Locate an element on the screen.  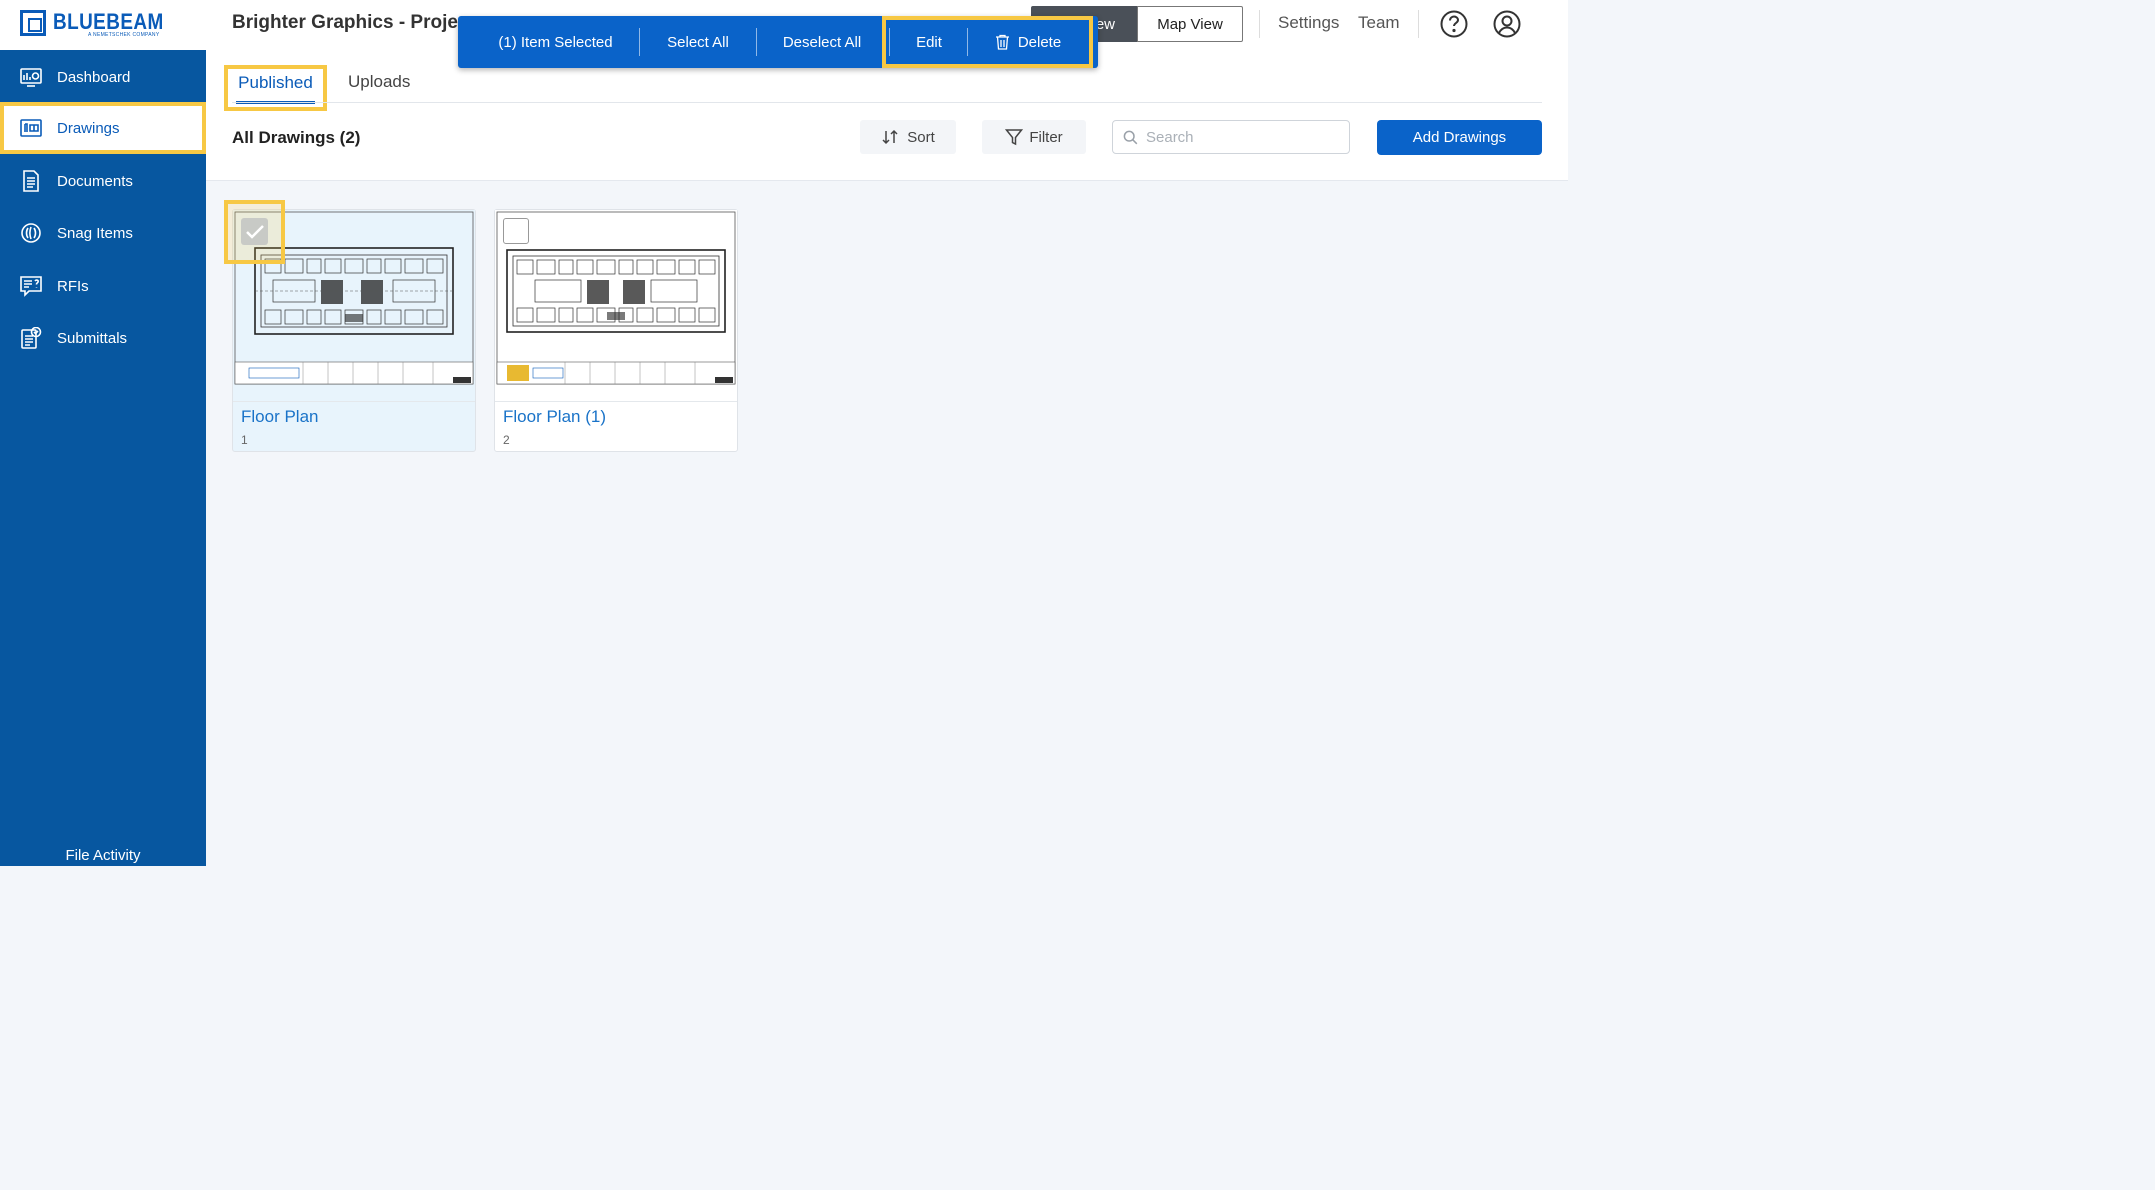
trash-icon is located at coordinates (1002, 42).